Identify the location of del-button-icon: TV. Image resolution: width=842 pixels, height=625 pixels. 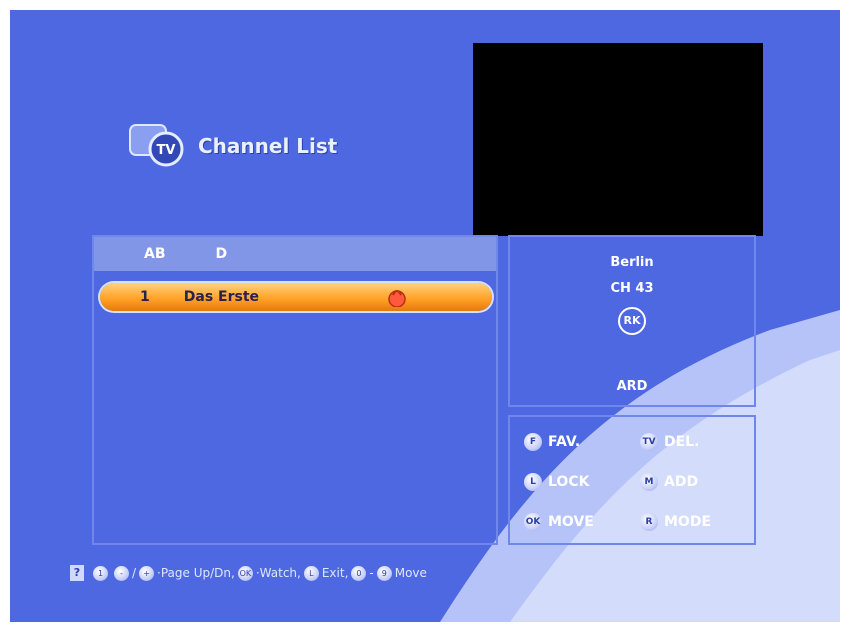
(649, 442).